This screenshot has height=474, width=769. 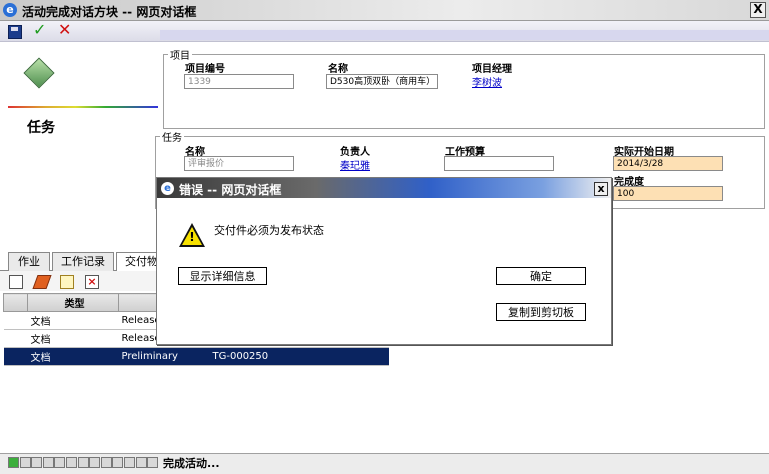 I want to click on task-diamond-icon, so click(x=39, y=73).